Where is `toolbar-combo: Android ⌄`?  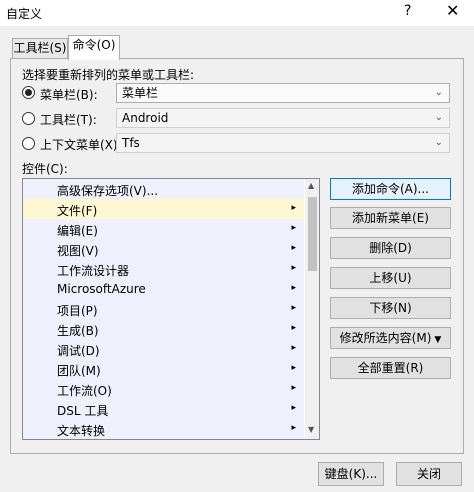 toolbar-combo: Android ⌄ is located at coordinates (283, 118).